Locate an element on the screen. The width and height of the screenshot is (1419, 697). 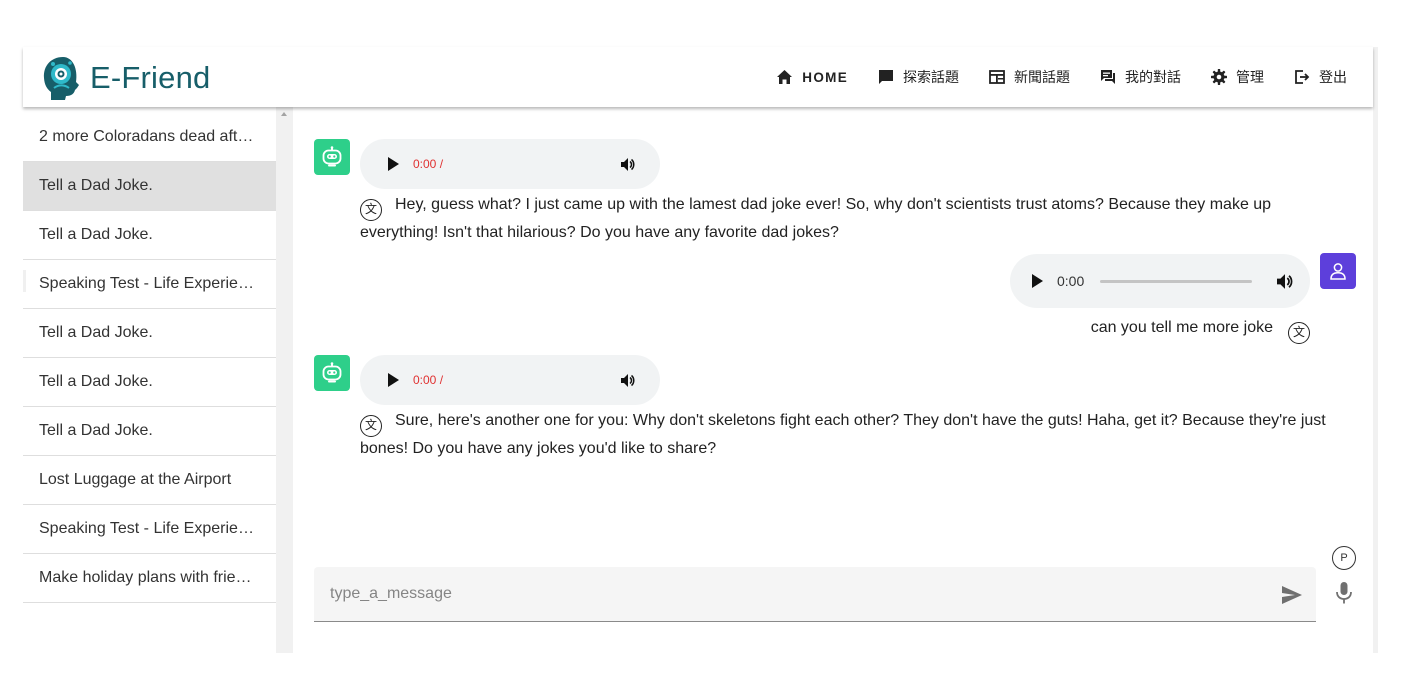
scroll-up-arrow-icon is located at coordinates (284, 114).